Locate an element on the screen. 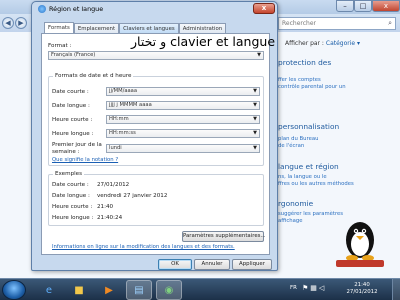  globe-icon is located at coordinates (42, 9).